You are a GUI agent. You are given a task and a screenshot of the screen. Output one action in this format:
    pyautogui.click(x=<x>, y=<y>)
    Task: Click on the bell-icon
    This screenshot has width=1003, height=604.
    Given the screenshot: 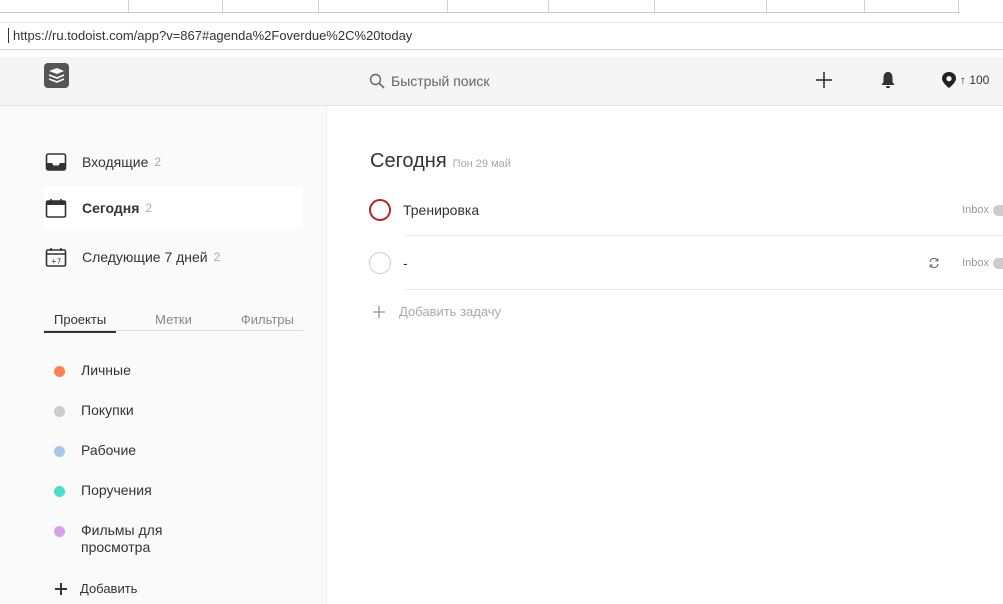 What is the action you would take?
    pyautogui.click(x=888, y=80)
    